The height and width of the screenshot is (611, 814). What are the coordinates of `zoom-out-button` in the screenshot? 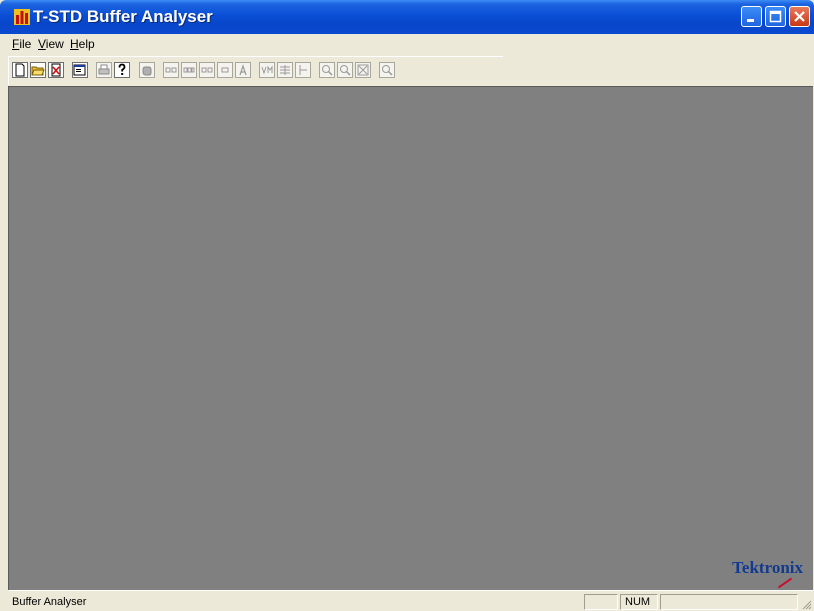 It's located at (345, 70).